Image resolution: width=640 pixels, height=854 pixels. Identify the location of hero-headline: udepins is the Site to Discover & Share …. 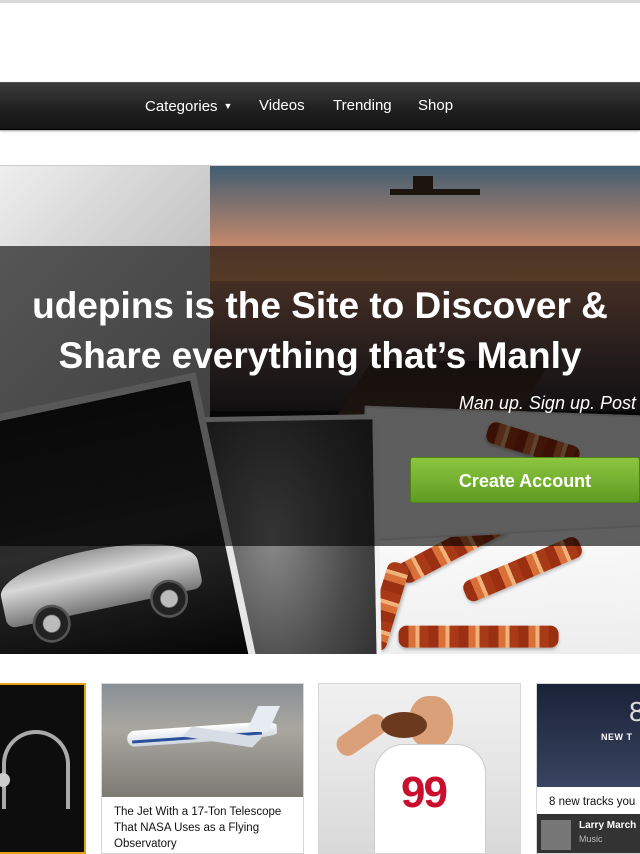
(320, 331).